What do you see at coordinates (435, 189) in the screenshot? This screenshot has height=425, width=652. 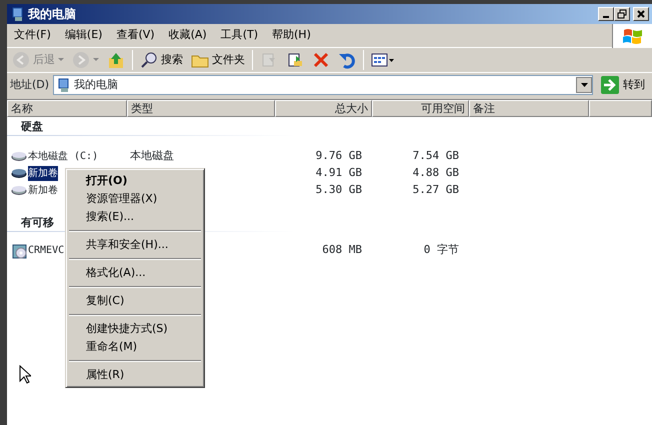 I see `table-cell: 5.27 GB` at bounding box center [435, 189].